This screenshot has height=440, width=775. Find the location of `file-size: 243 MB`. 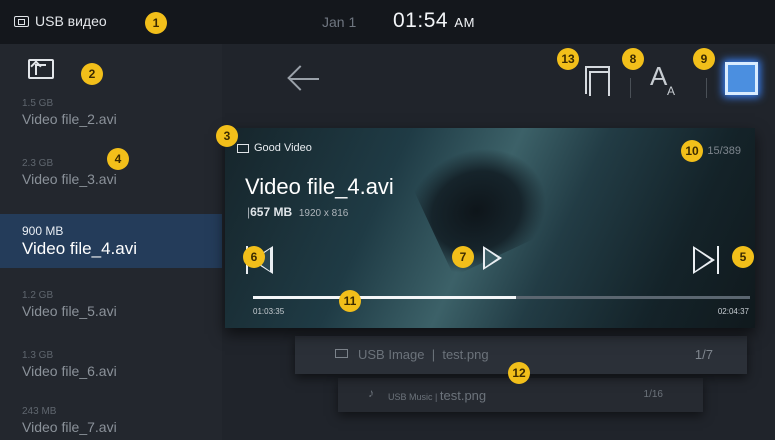

file-size: 243 MB is located at coordinates (39, 411).